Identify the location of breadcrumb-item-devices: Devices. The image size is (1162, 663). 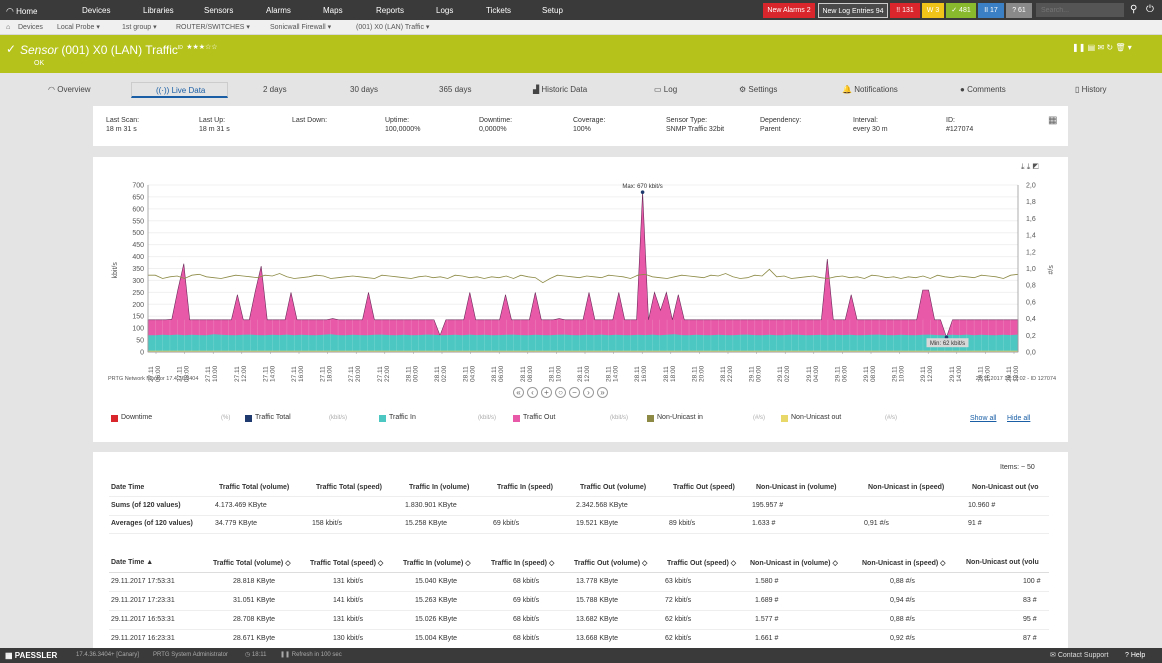
(30, 27).